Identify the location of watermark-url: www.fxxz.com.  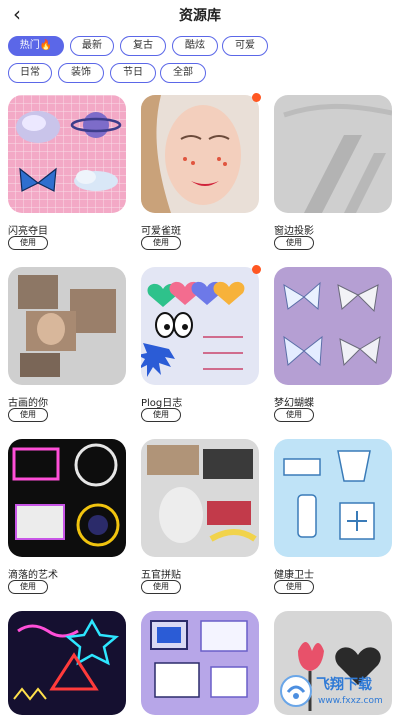
(350, 701).